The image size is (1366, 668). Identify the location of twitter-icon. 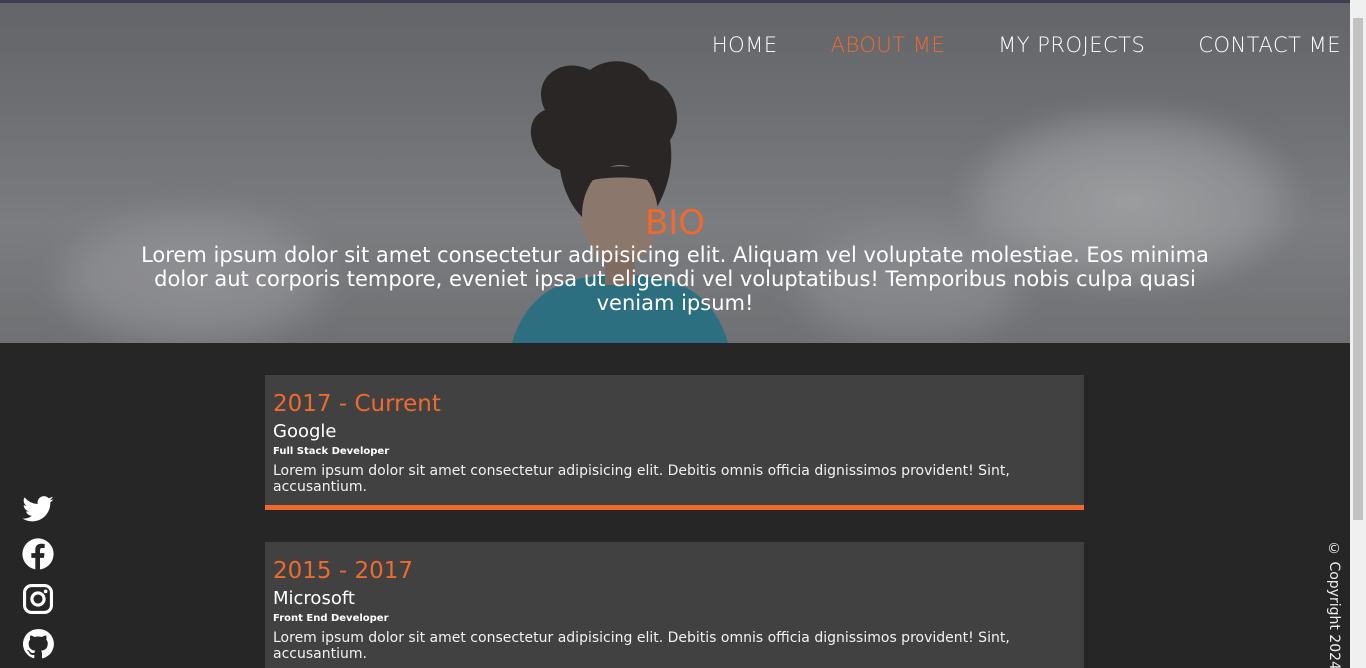
(38, 509).